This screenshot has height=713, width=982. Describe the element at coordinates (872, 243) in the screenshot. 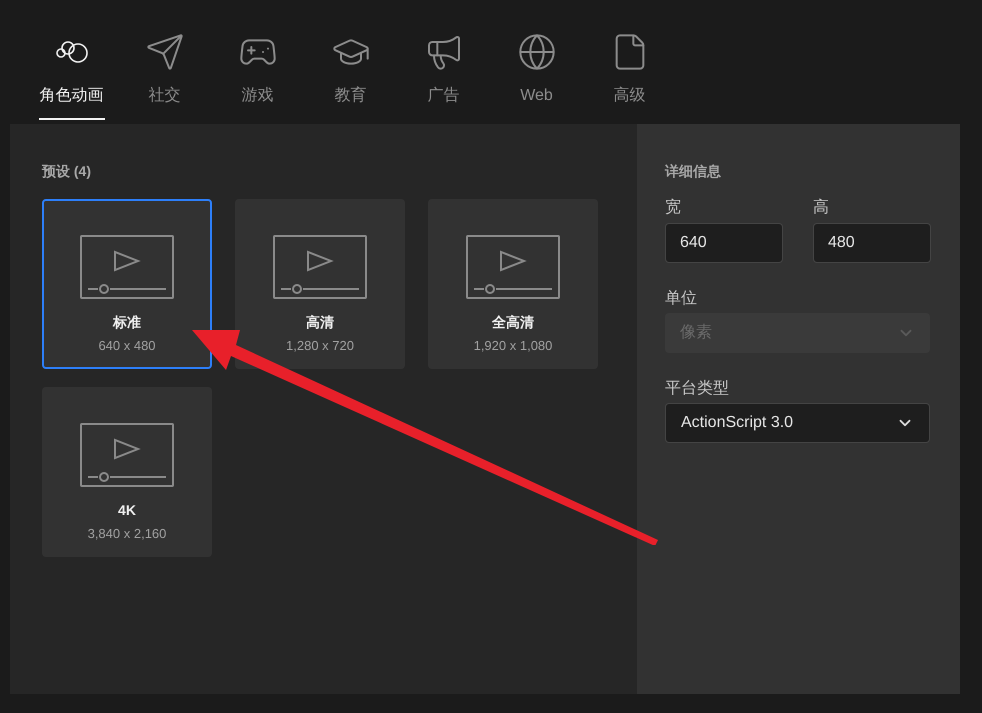

I see `height-field: 480` at that location.